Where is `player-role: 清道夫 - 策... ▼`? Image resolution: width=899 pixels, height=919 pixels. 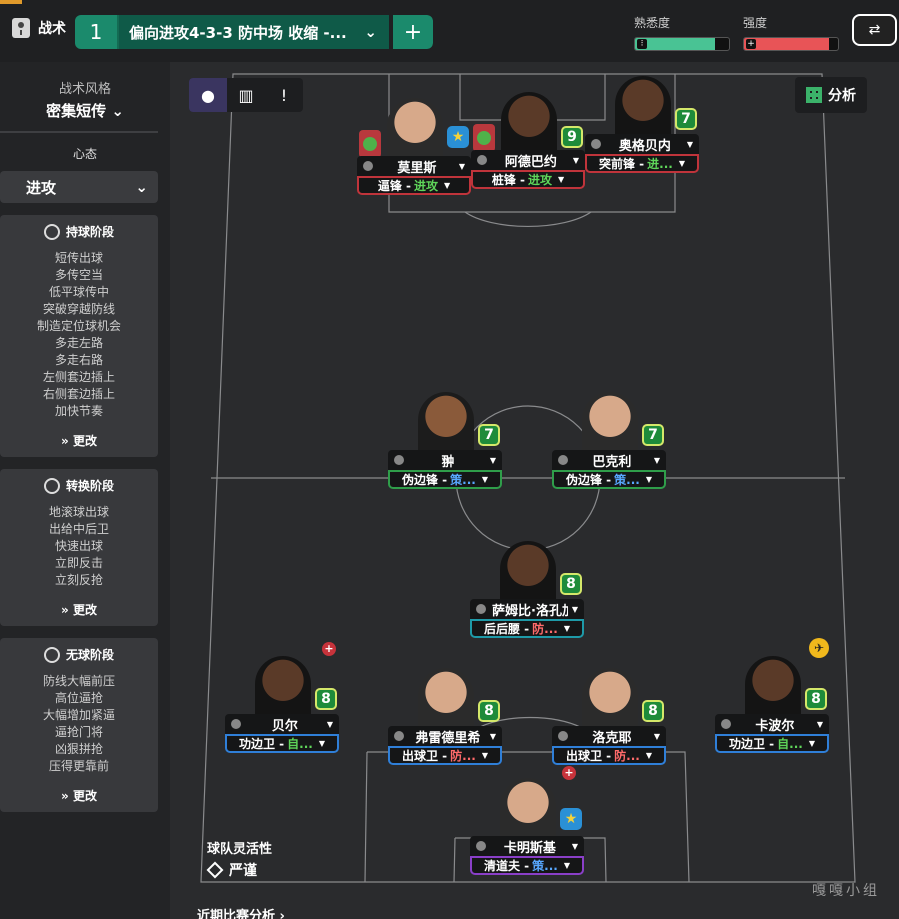 player-role: 清道夫 - 策... ▼ is located at coordinates (527, 865).